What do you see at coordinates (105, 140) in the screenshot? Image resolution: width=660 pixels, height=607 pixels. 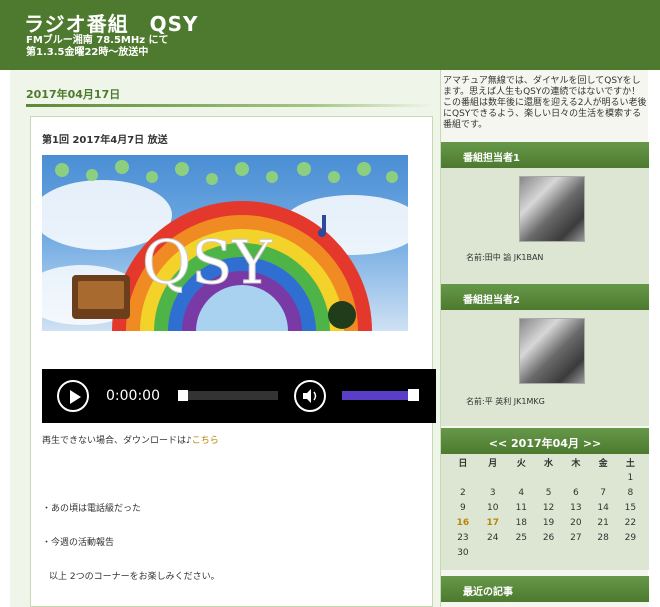 I see `entry-title: 第1回 2017年4月7日 放送` at bounding box center [105, 140].